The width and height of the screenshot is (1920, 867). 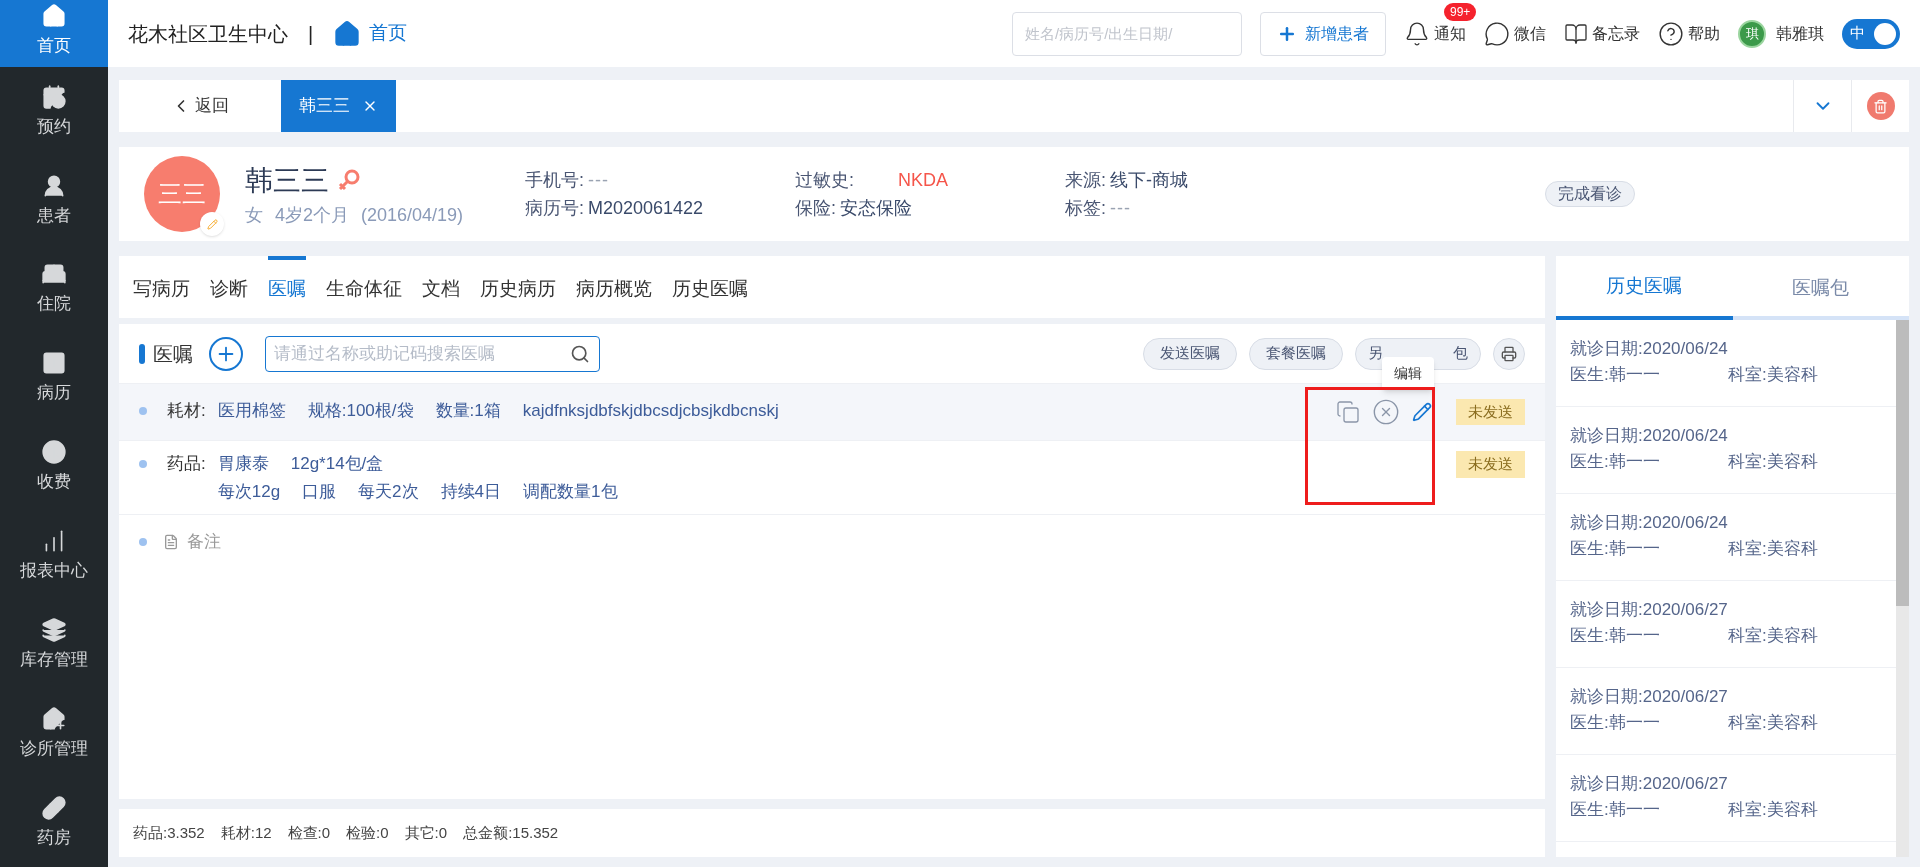 What do you see at coordinates (388, 491) in the screenshot?
I see `order-detail: 每天2次` at bounding box center [388, 491].